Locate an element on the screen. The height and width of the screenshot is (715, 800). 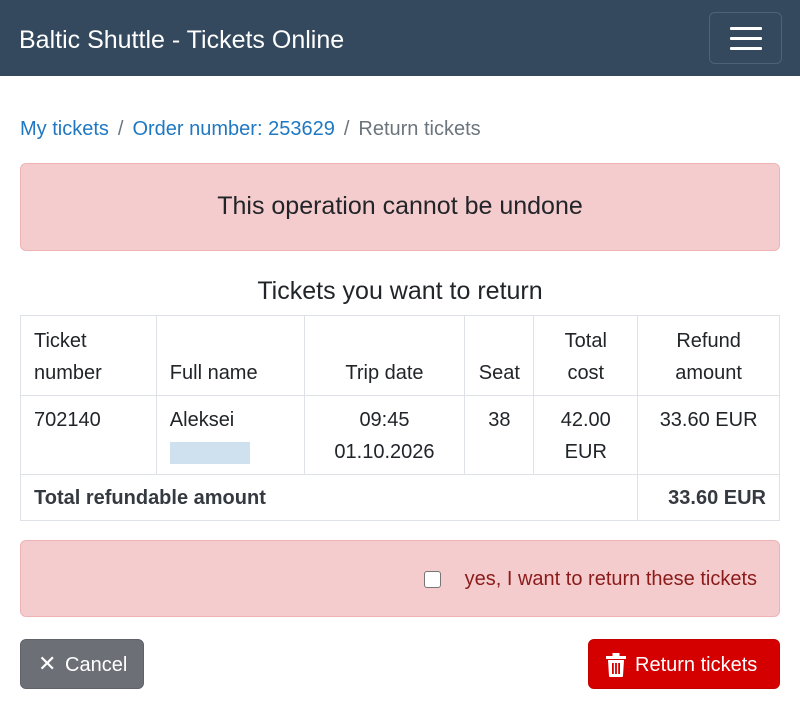
breadcrumb-order-number: Order number: 253629 is located at coordinates (233, 129).